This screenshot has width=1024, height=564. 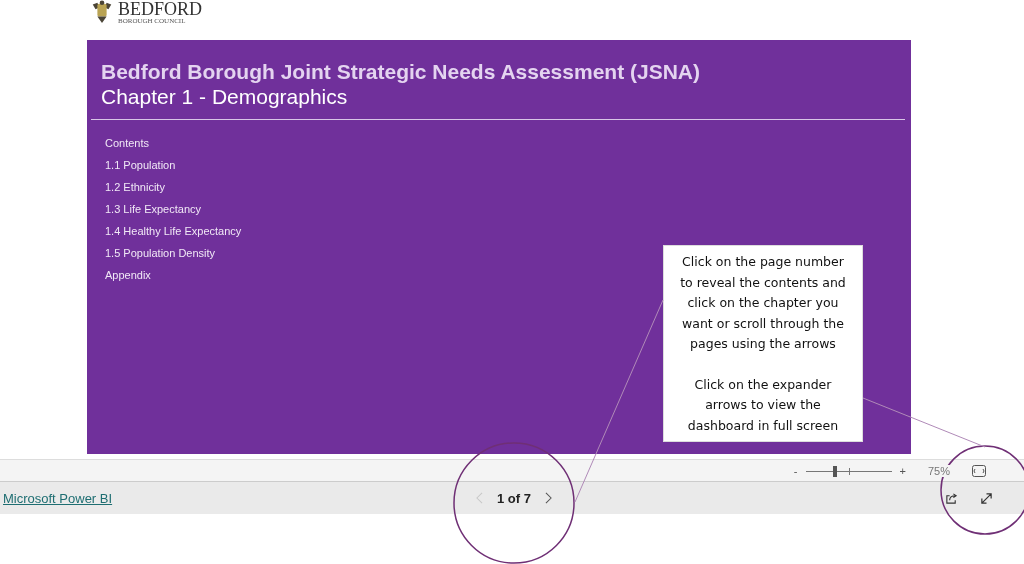 What do you see at coordinates (763, 405) in the screenshot?
I see `instruction-text: Click on the expander arrows to view the dashboard in full screen` at bounding box center [763, 405].